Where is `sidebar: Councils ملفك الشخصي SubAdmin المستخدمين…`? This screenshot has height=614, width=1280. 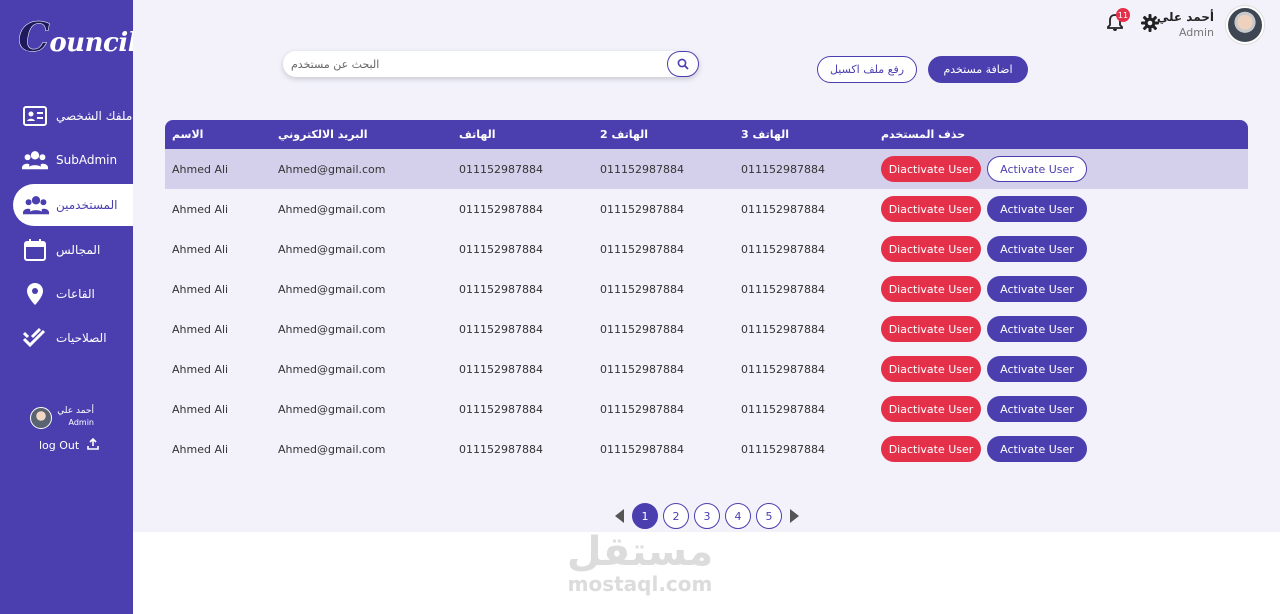 sidebar: Councils ملفك الشخصي SubAdmin المستخدمين… is located at coordinates (76, 307).